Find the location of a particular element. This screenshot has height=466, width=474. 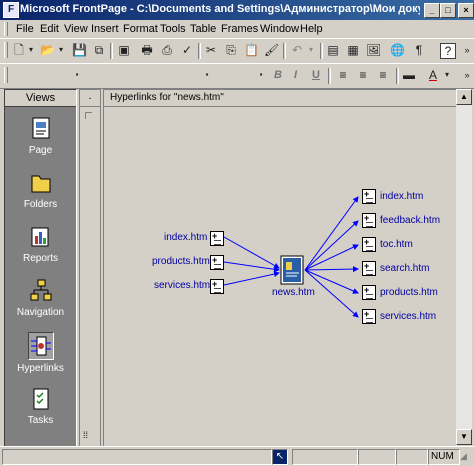

vertical-scrollbar: ▲ ▼ is located at coordinates (464, 267).